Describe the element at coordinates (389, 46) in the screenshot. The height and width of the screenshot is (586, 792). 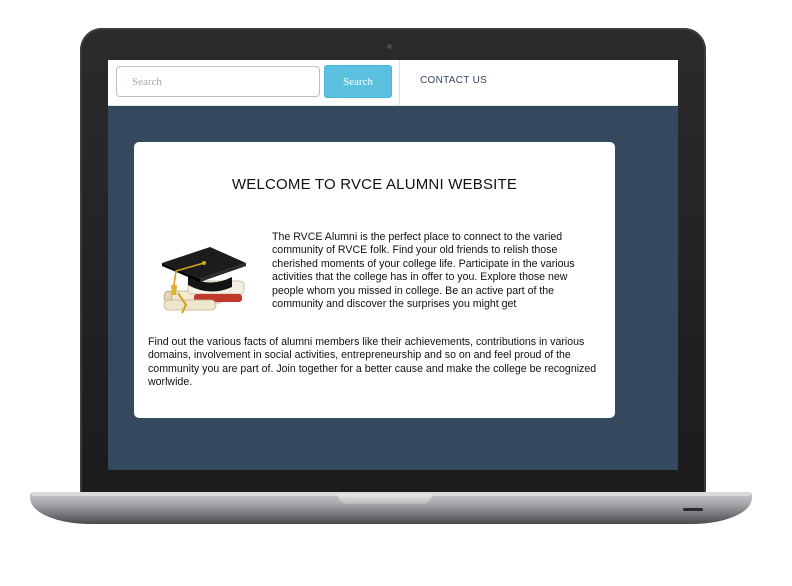
I see `webcam-icon` at that location.